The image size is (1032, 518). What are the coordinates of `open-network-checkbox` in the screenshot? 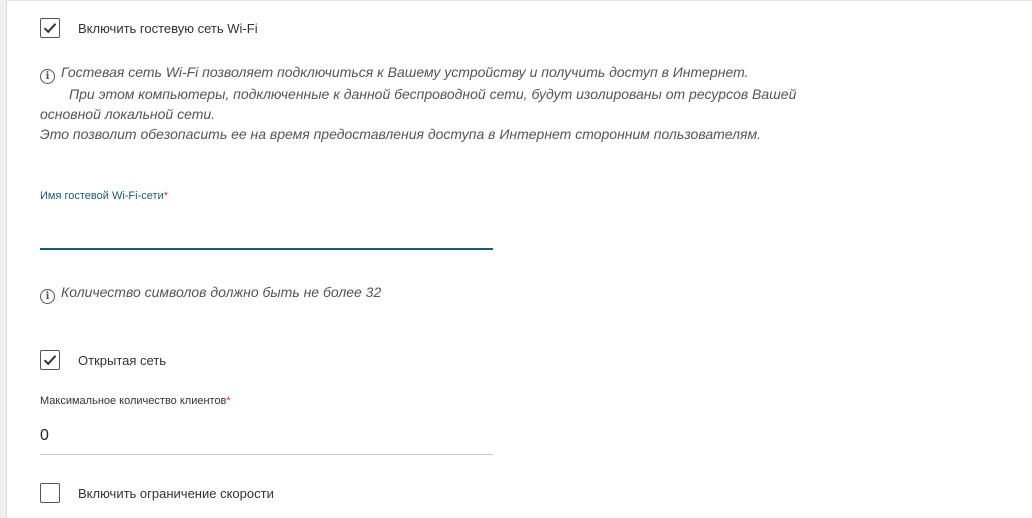 It's located at (50, 360).